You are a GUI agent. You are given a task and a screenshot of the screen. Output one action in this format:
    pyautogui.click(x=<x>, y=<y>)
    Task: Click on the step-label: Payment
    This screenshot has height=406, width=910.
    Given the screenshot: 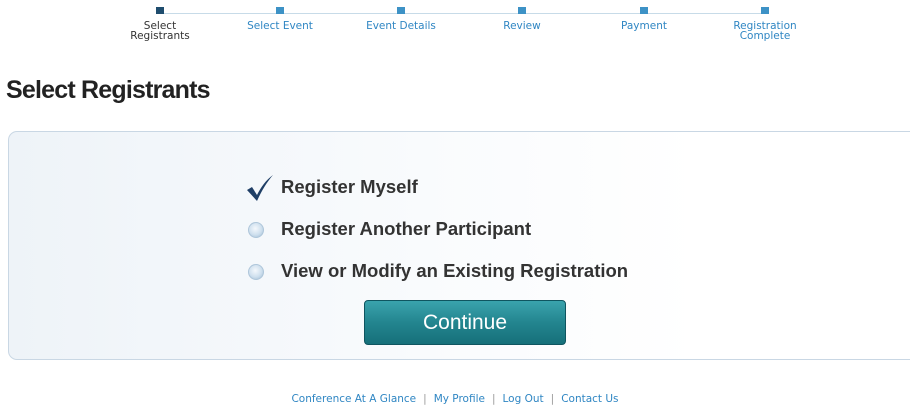 What is the action you would take?
    pyautogui.click(x=644, y=26)
    